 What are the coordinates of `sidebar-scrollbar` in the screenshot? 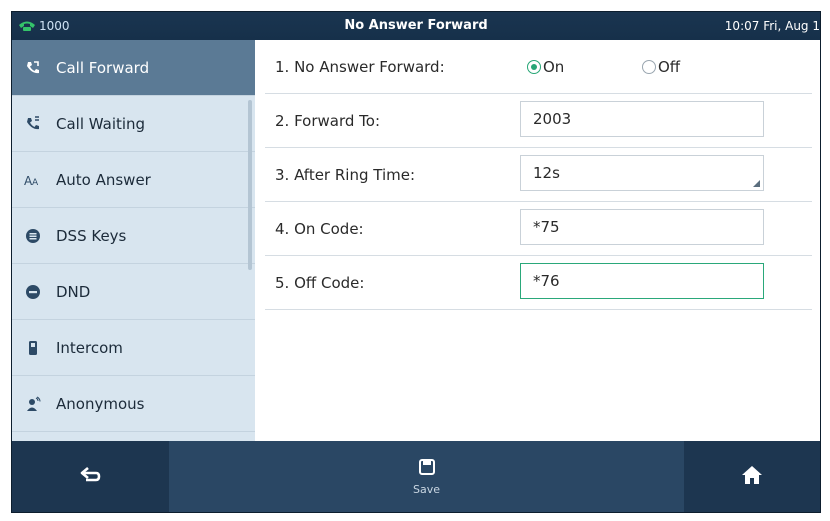 It's located at (250, 185).